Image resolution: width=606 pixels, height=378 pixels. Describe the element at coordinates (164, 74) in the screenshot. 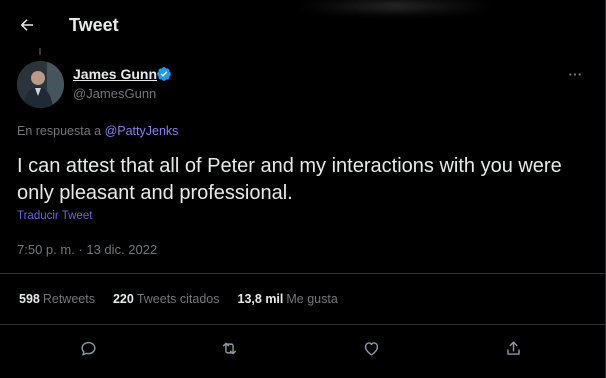

I see `verified-badge-icon` at that location.